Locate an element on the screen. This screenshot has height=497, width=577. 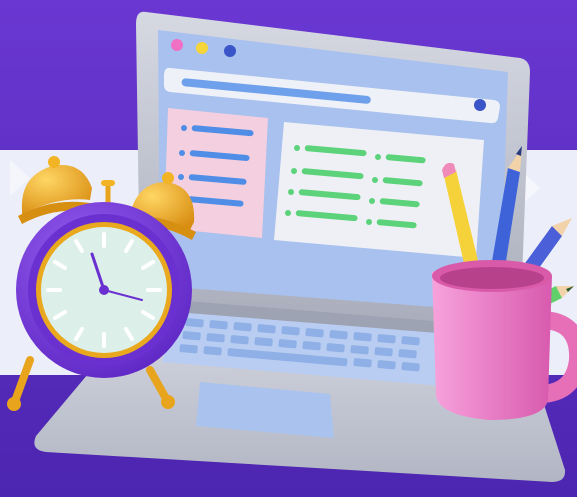
window-dot-yellow is located at coordinates (202, 48).